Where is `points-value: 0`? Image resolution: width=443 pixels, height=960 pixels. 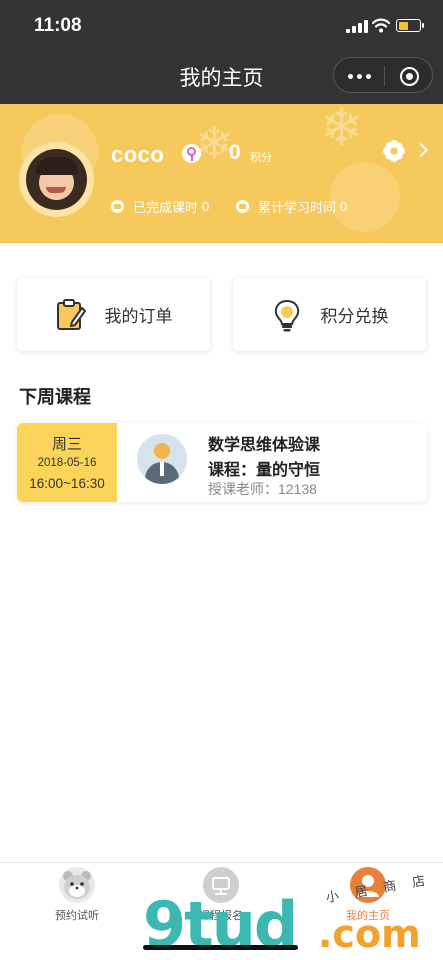 points-value: 0 is located at coordinates (235, 152).